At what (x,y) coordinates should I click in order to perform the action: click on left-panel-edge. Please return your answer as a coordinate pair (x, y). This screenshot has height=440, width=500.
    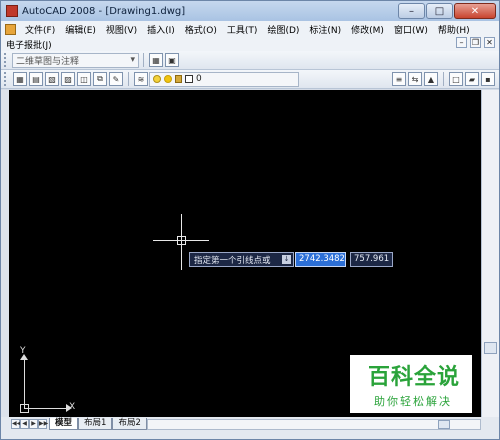
    Looking at the image, I should click on (5, 253).